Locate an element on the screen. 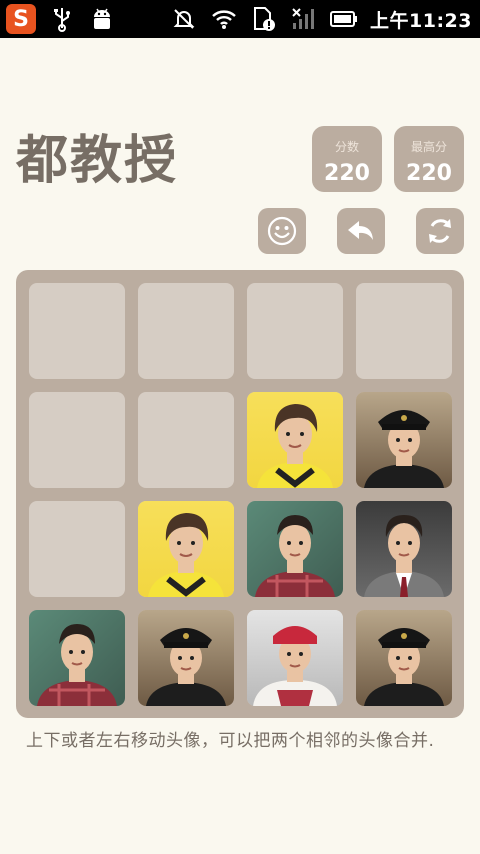  signal-off-icon is located at coordinates (304, 19).